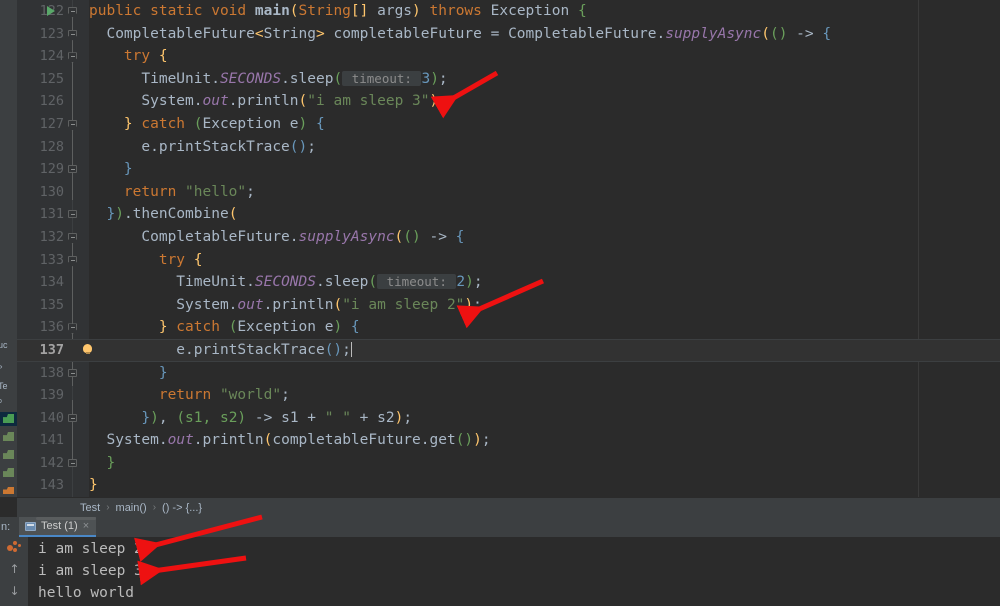  What do you see at coordinates (86, 526) in the screenshot?
I see `close-icon: ×` at bounding box center [86, 526].